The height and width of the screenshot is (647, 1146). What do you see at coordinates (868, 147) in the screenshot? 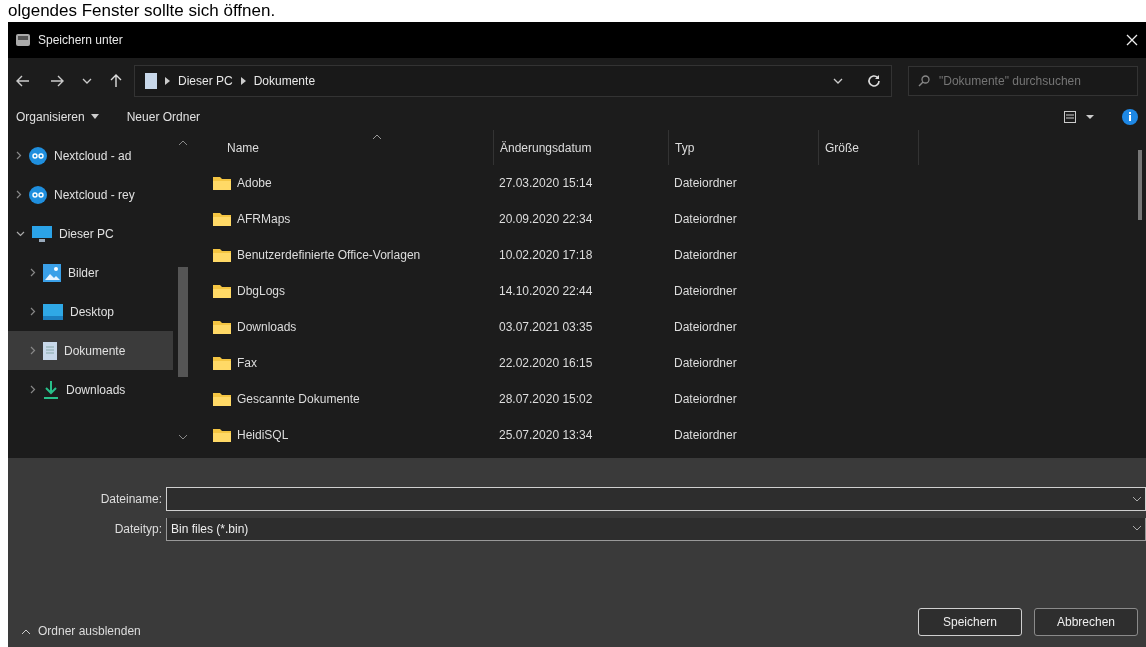
I see `column-header: Größe` at bounding box center [868, 147].